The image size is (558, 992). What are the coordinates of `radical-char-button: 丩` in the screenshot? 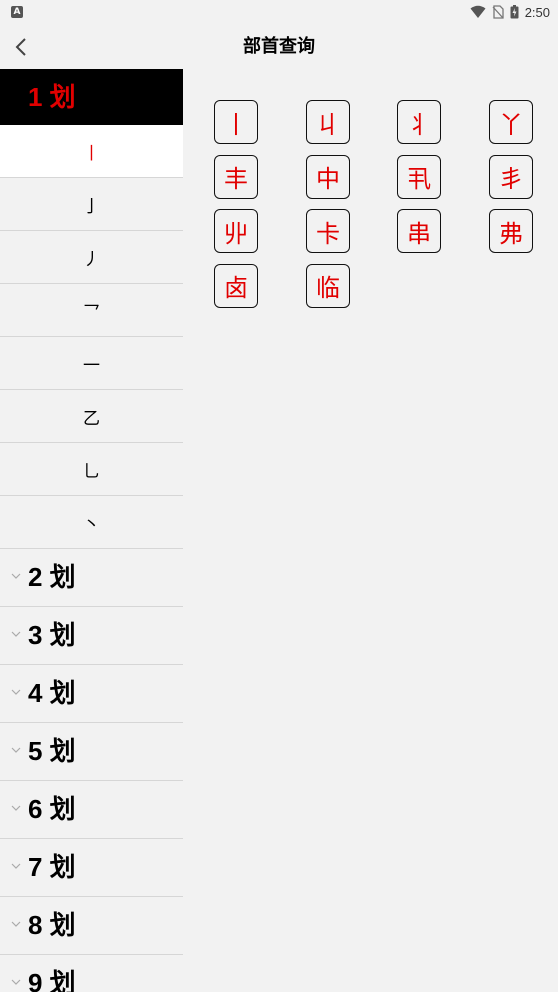 It's located at (328, 122).